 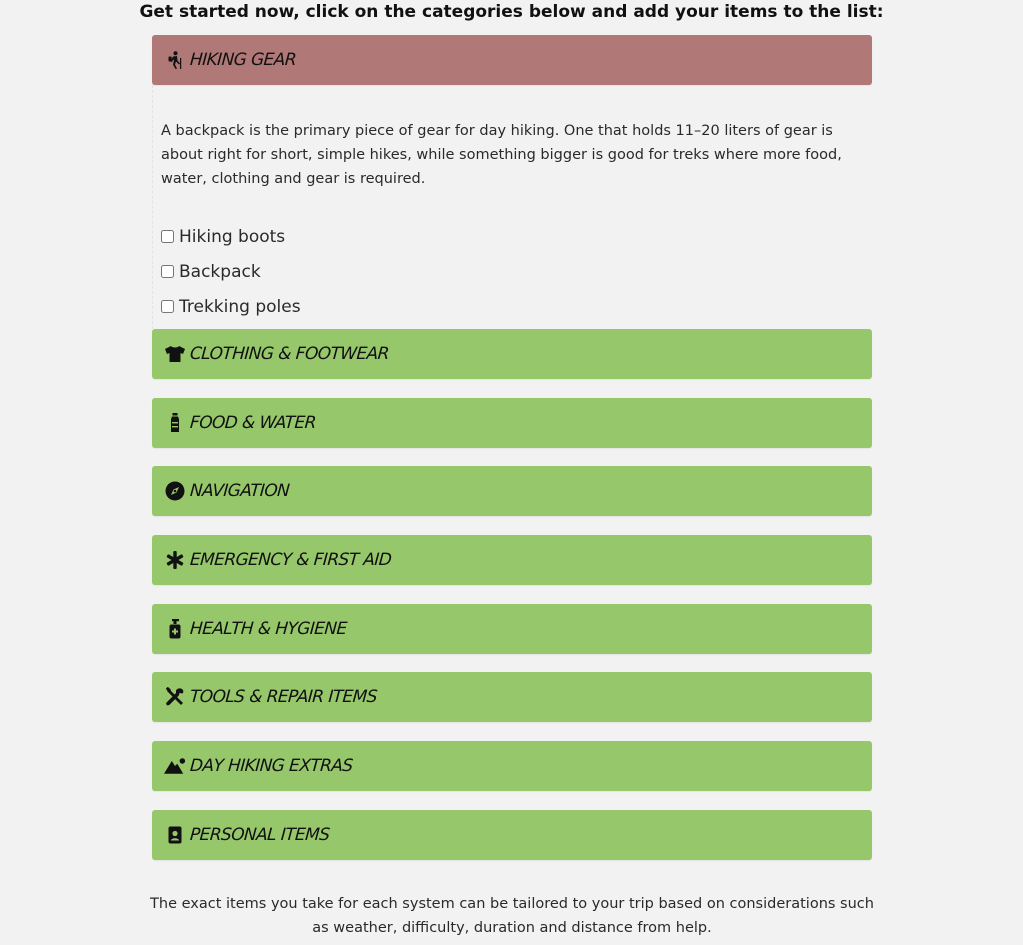 What do you see at coordinates (512, 697) in the screenshot?
I see `category-header-tools-repair: Tools & Repair items` at bounding box center [512, 697].